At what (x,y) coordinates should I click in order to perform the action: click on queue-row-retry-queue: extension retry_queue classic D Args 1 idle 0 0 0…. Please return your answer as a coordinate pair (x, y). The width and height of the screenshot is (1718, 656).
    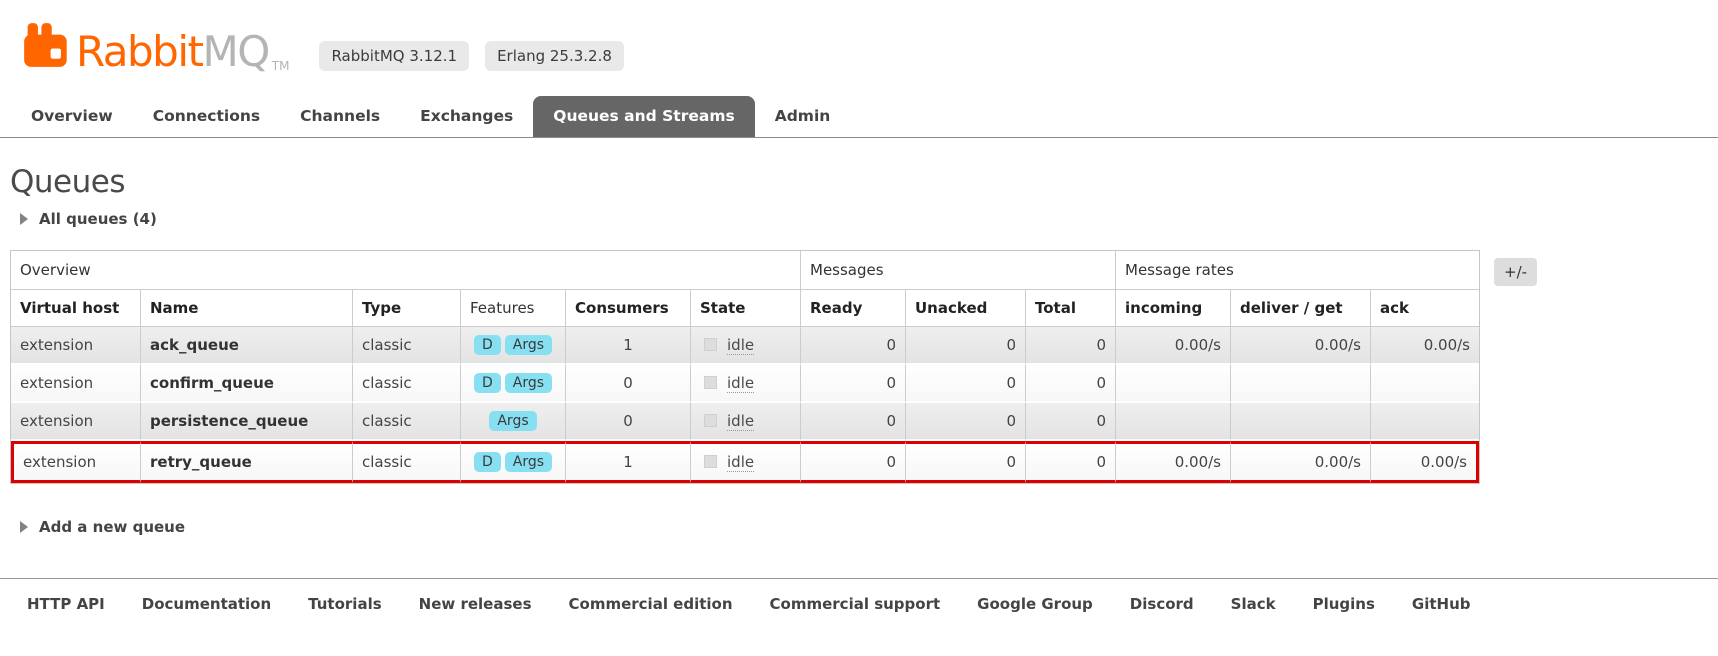
    Looking at the image, I should click on (745, 462).